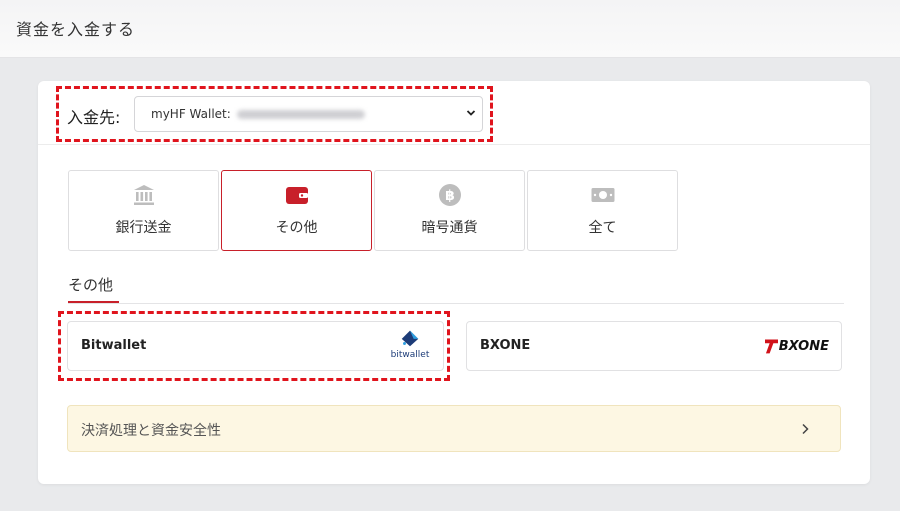  I want to click on tab-label: 暗号通貨, so click(449, 228).